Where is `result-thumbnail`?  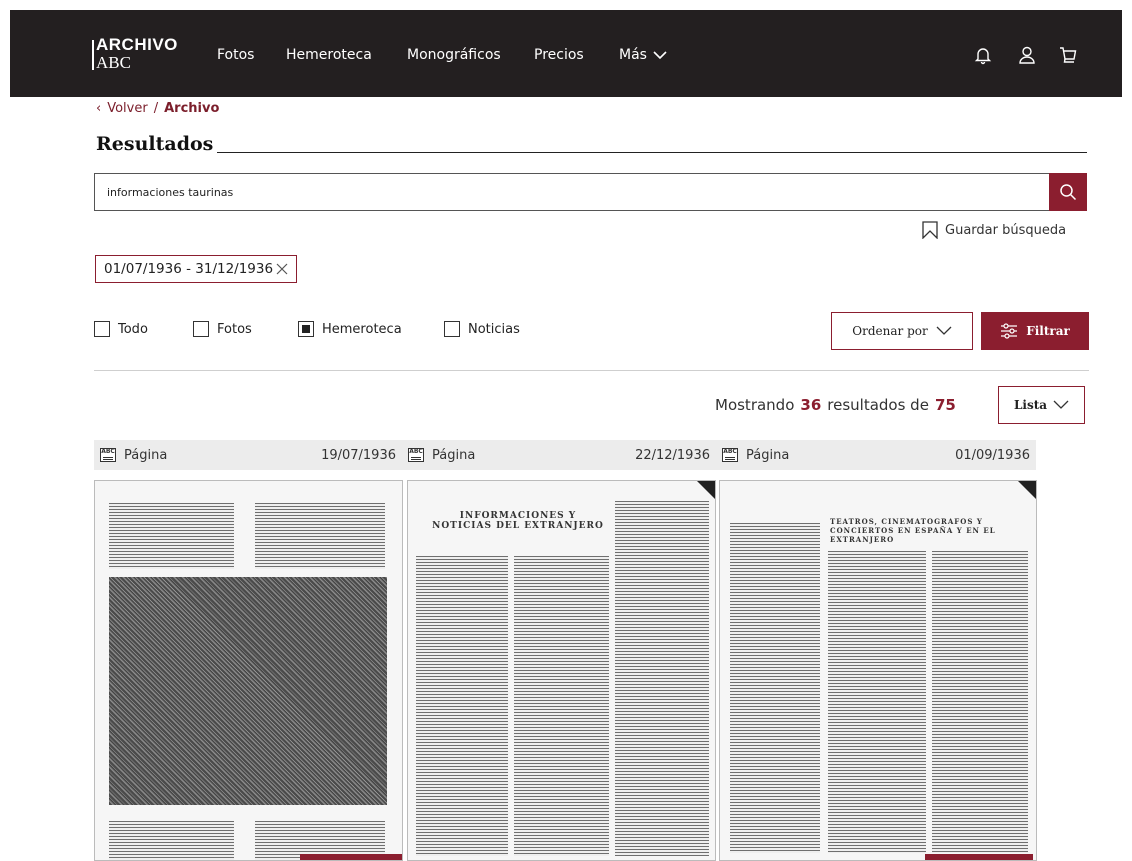
result-thumbnail is located at coordinates (248, 670).